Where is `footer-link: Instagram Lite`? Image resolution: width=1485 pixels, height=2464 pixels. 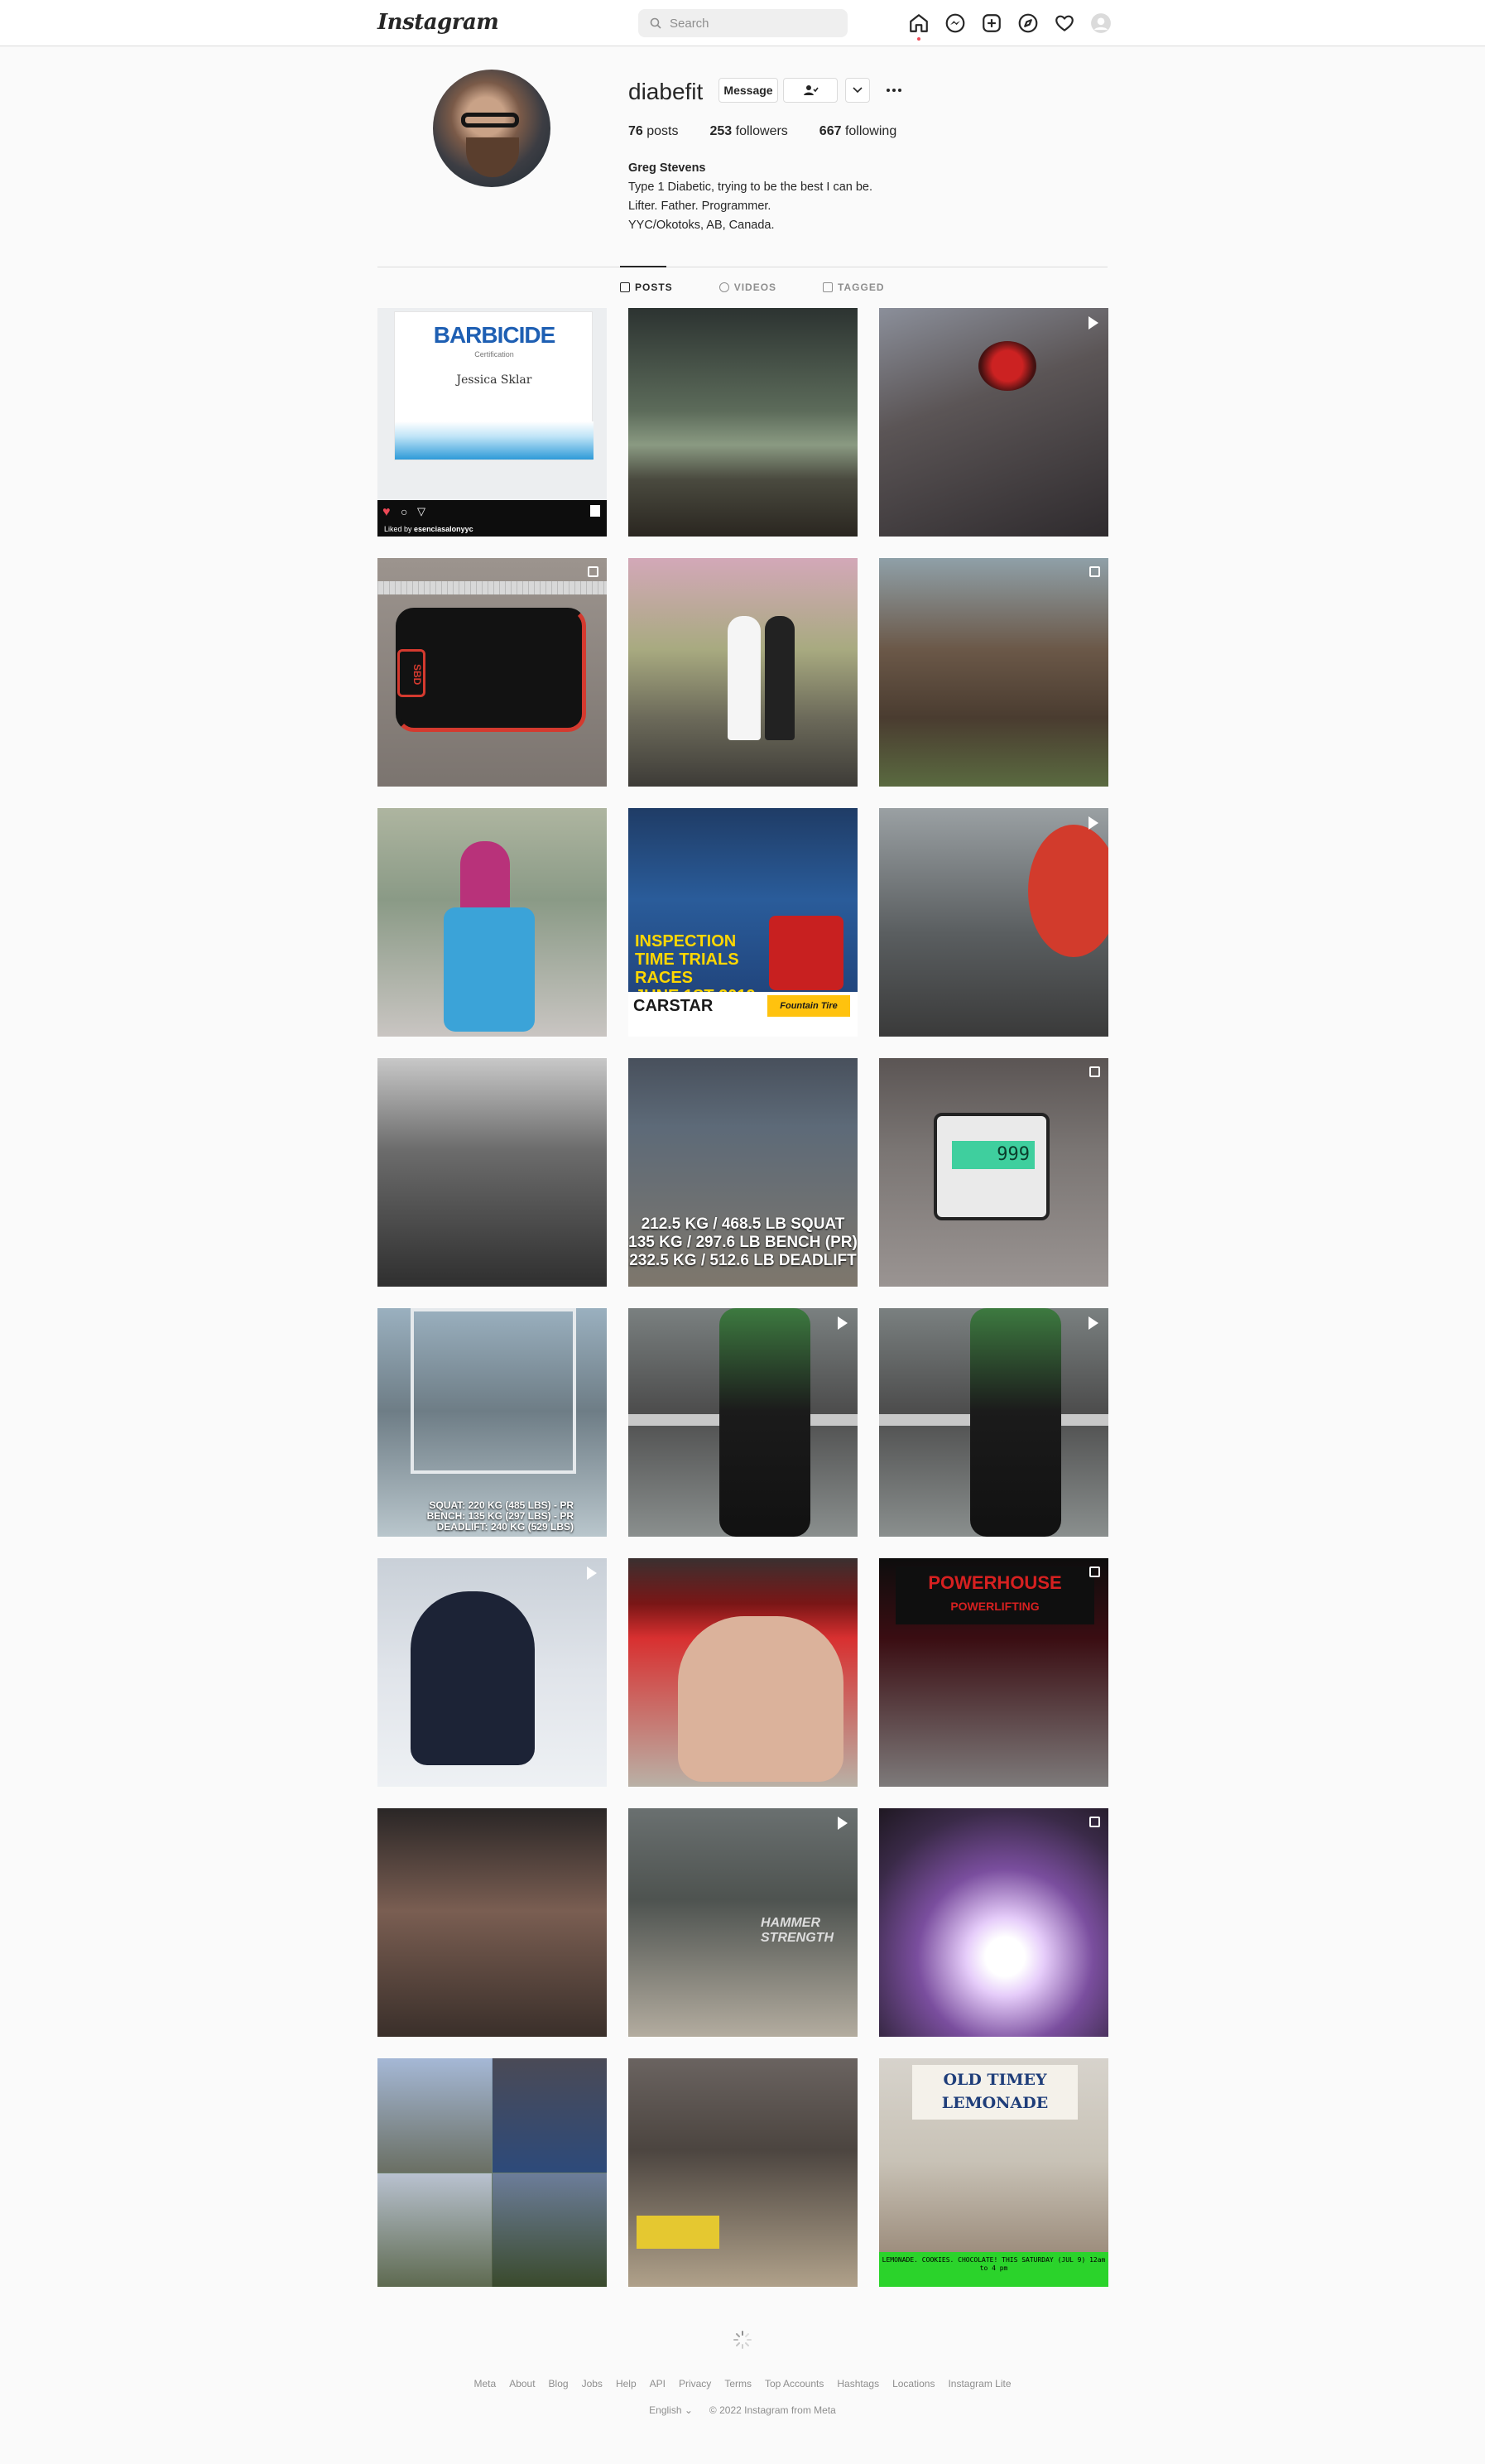 footer-link: Instagram Lite is located at coordinates (979, 2384).